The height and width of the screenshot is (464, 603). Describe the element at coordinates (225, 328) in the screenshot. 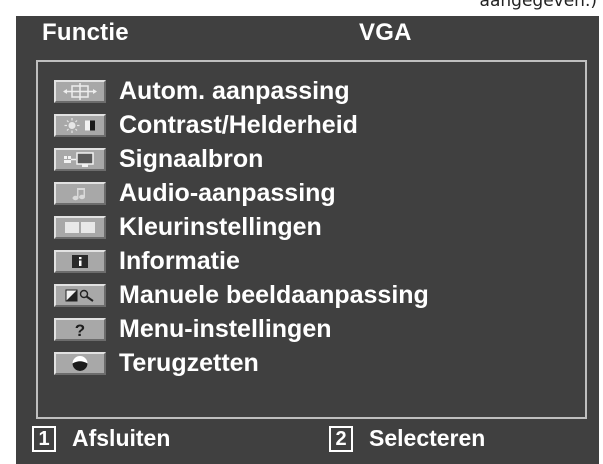

I see `menu-item-label: Menu-instellingen` at that location.